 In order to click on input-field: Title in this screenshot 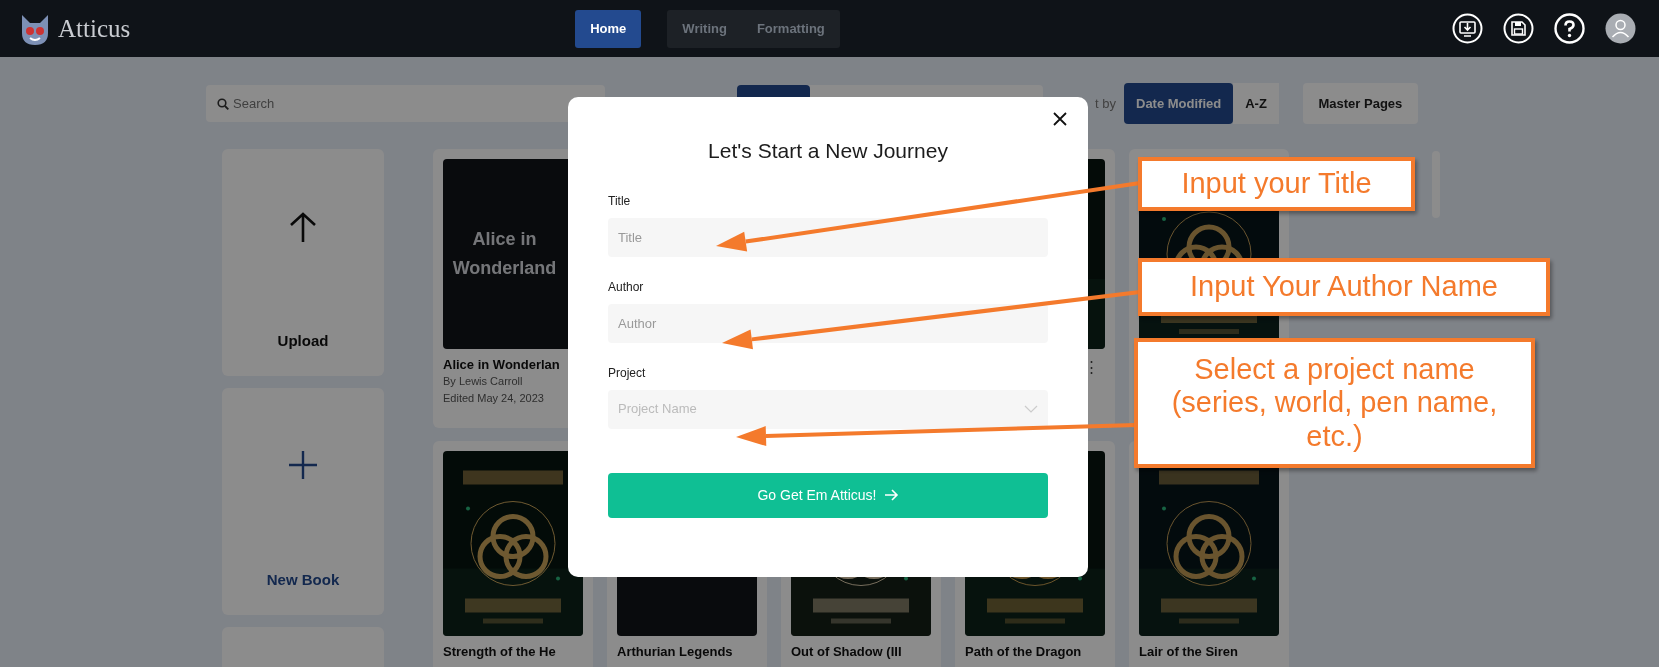, I will do `click(828, 237)`.